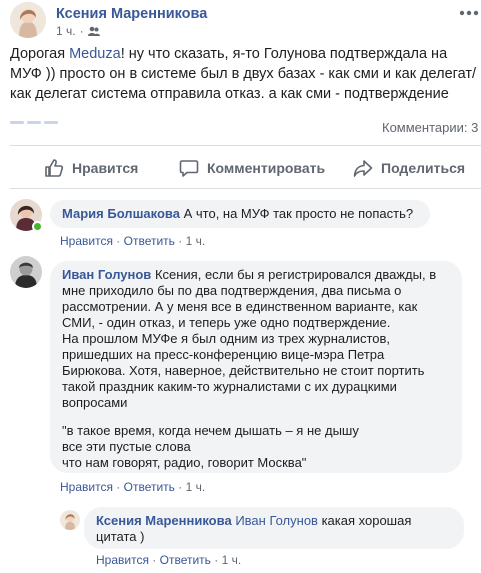 The width and height of the screenshot is (481, 573). I want to click on comments-count-link: Комментарии: 3, so click(430, 127).